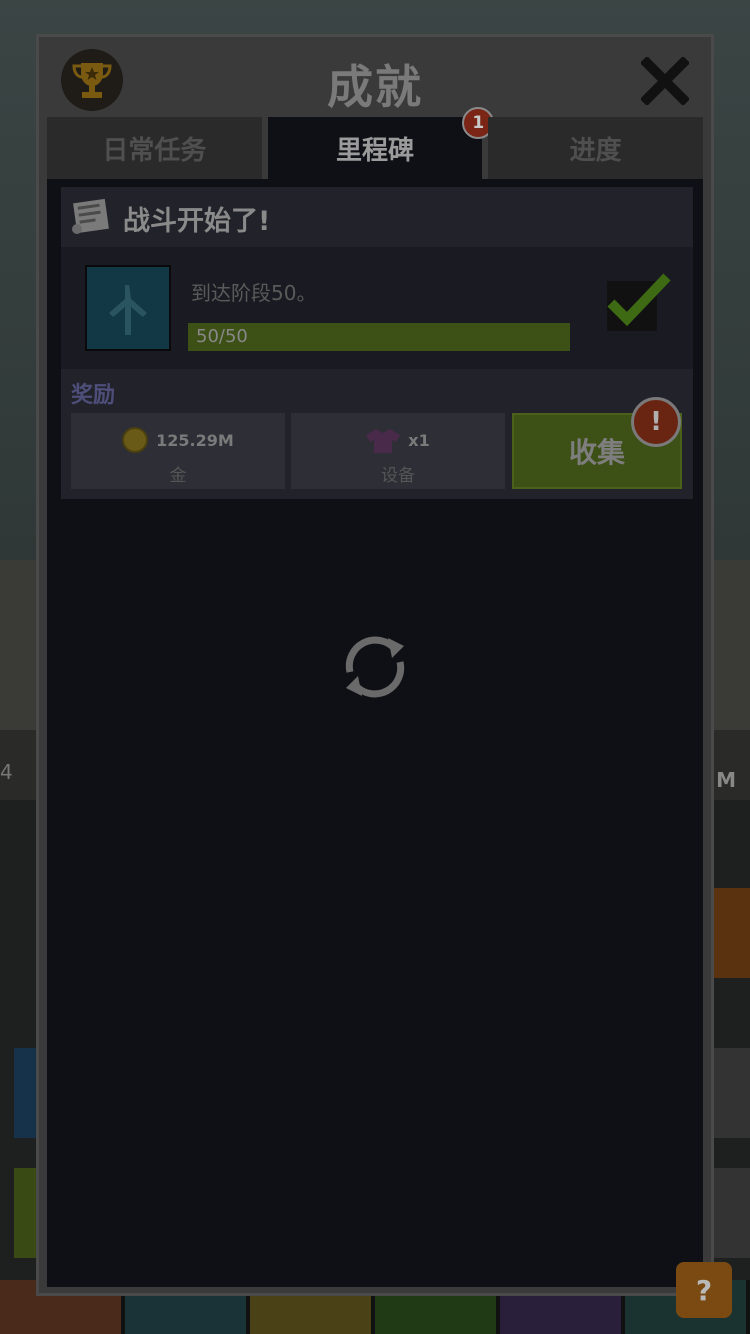 This screenshot has width=750, height=1334. What do you see at coordinates (379, 337) in the screenshot?
I see `progress-bar: 50/50` at bounding box center [379, 337].